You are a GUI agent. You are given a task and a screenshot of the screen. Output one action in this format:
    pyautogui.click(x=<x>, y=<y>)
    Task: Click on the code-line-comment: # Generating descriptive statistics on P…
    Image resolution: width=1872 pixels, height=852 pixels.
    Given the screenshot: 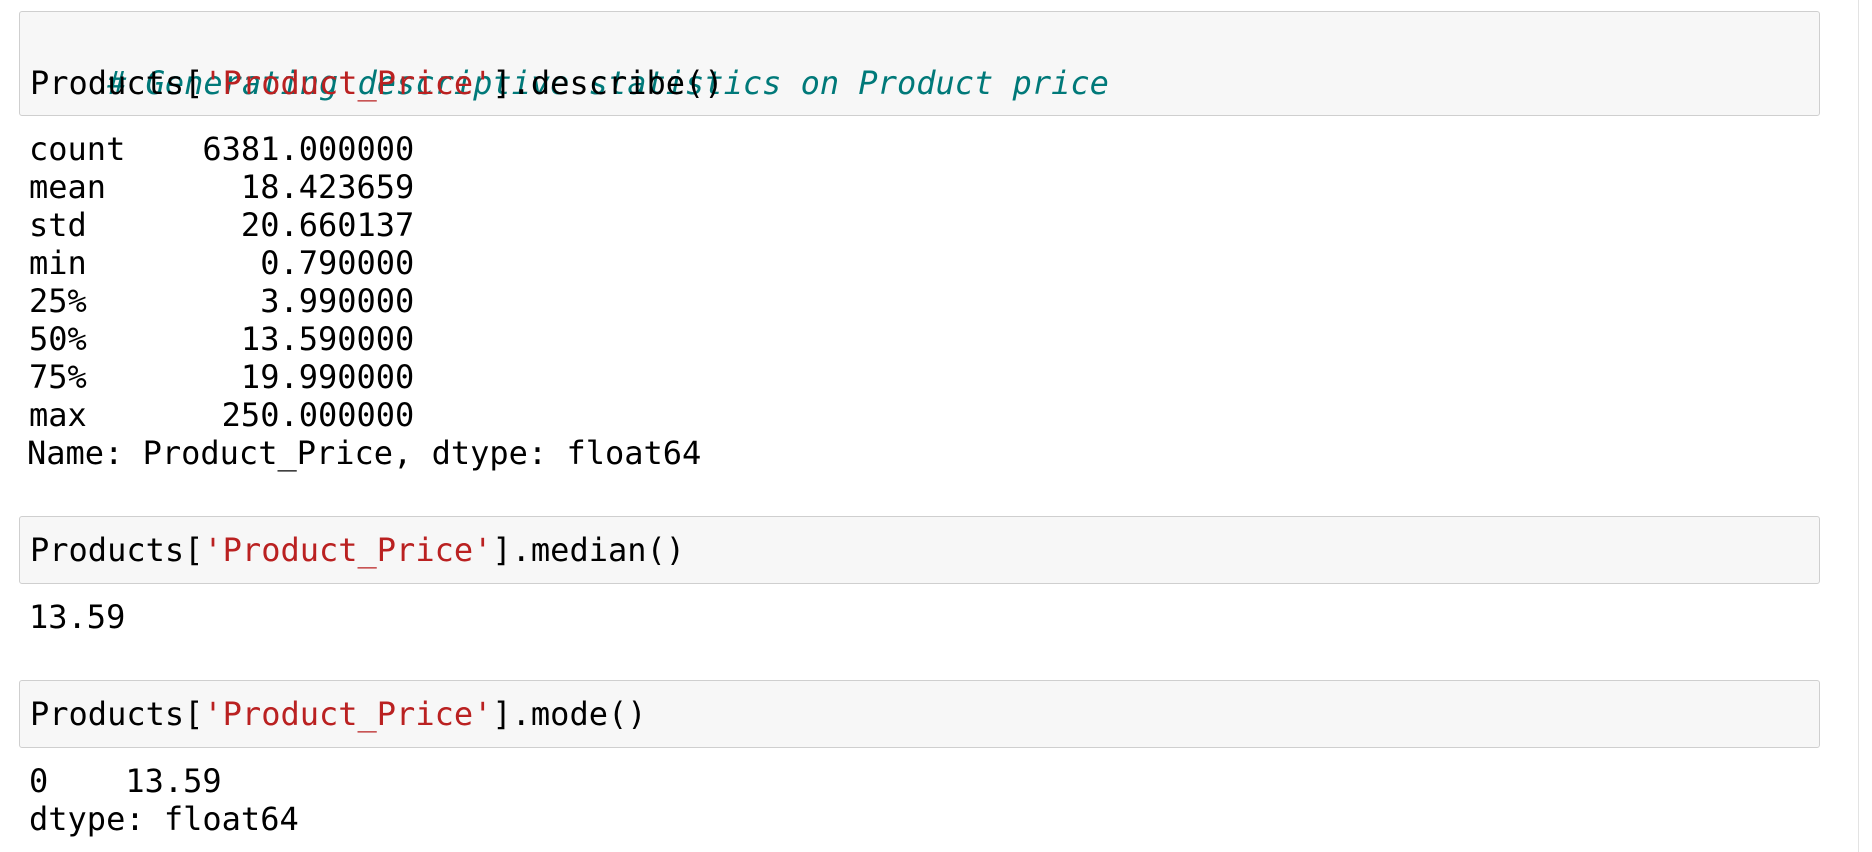 What is the action you would take?
    pyautogui.click(x=924, y=64)
    